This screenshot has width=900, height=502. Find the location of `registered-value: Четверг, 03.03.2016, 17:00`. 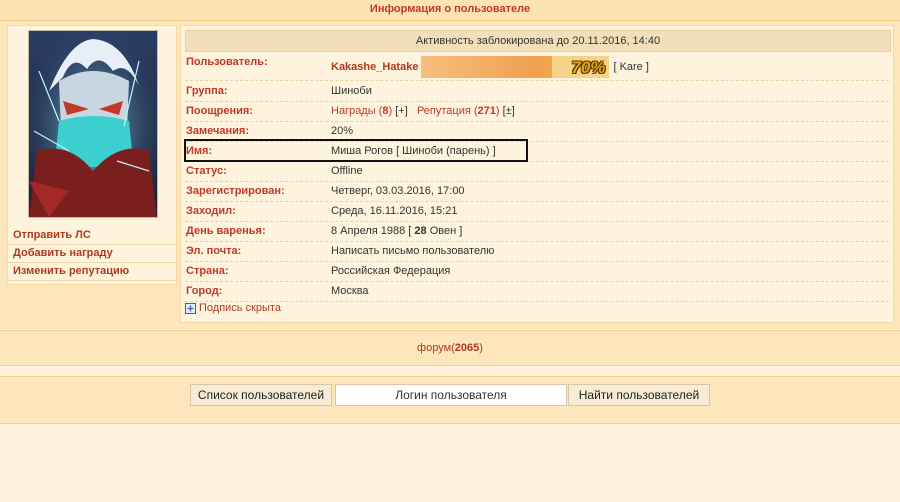

registered-value: Четверг, 03.03.2016, 17:00 is located at coordinates (398, 191).